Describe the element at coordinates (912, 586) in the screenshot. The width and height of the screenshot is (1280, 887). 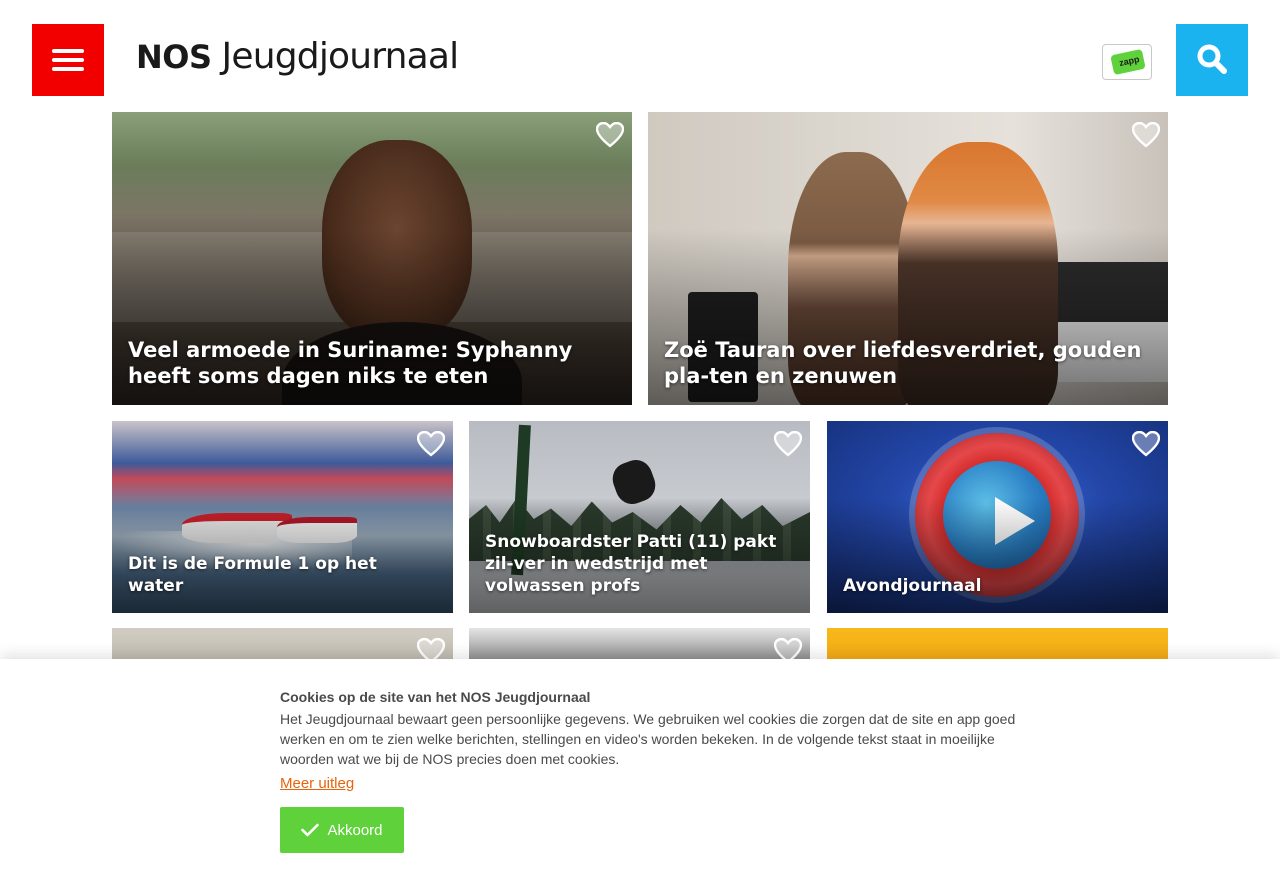
I see `article-title: Avondjournaal` at that location.